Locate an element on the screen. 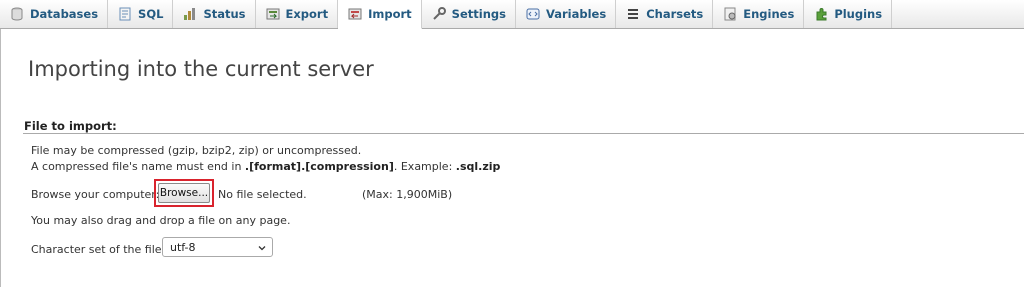  tab-sql: SQL is located at coordinates (141, 14).